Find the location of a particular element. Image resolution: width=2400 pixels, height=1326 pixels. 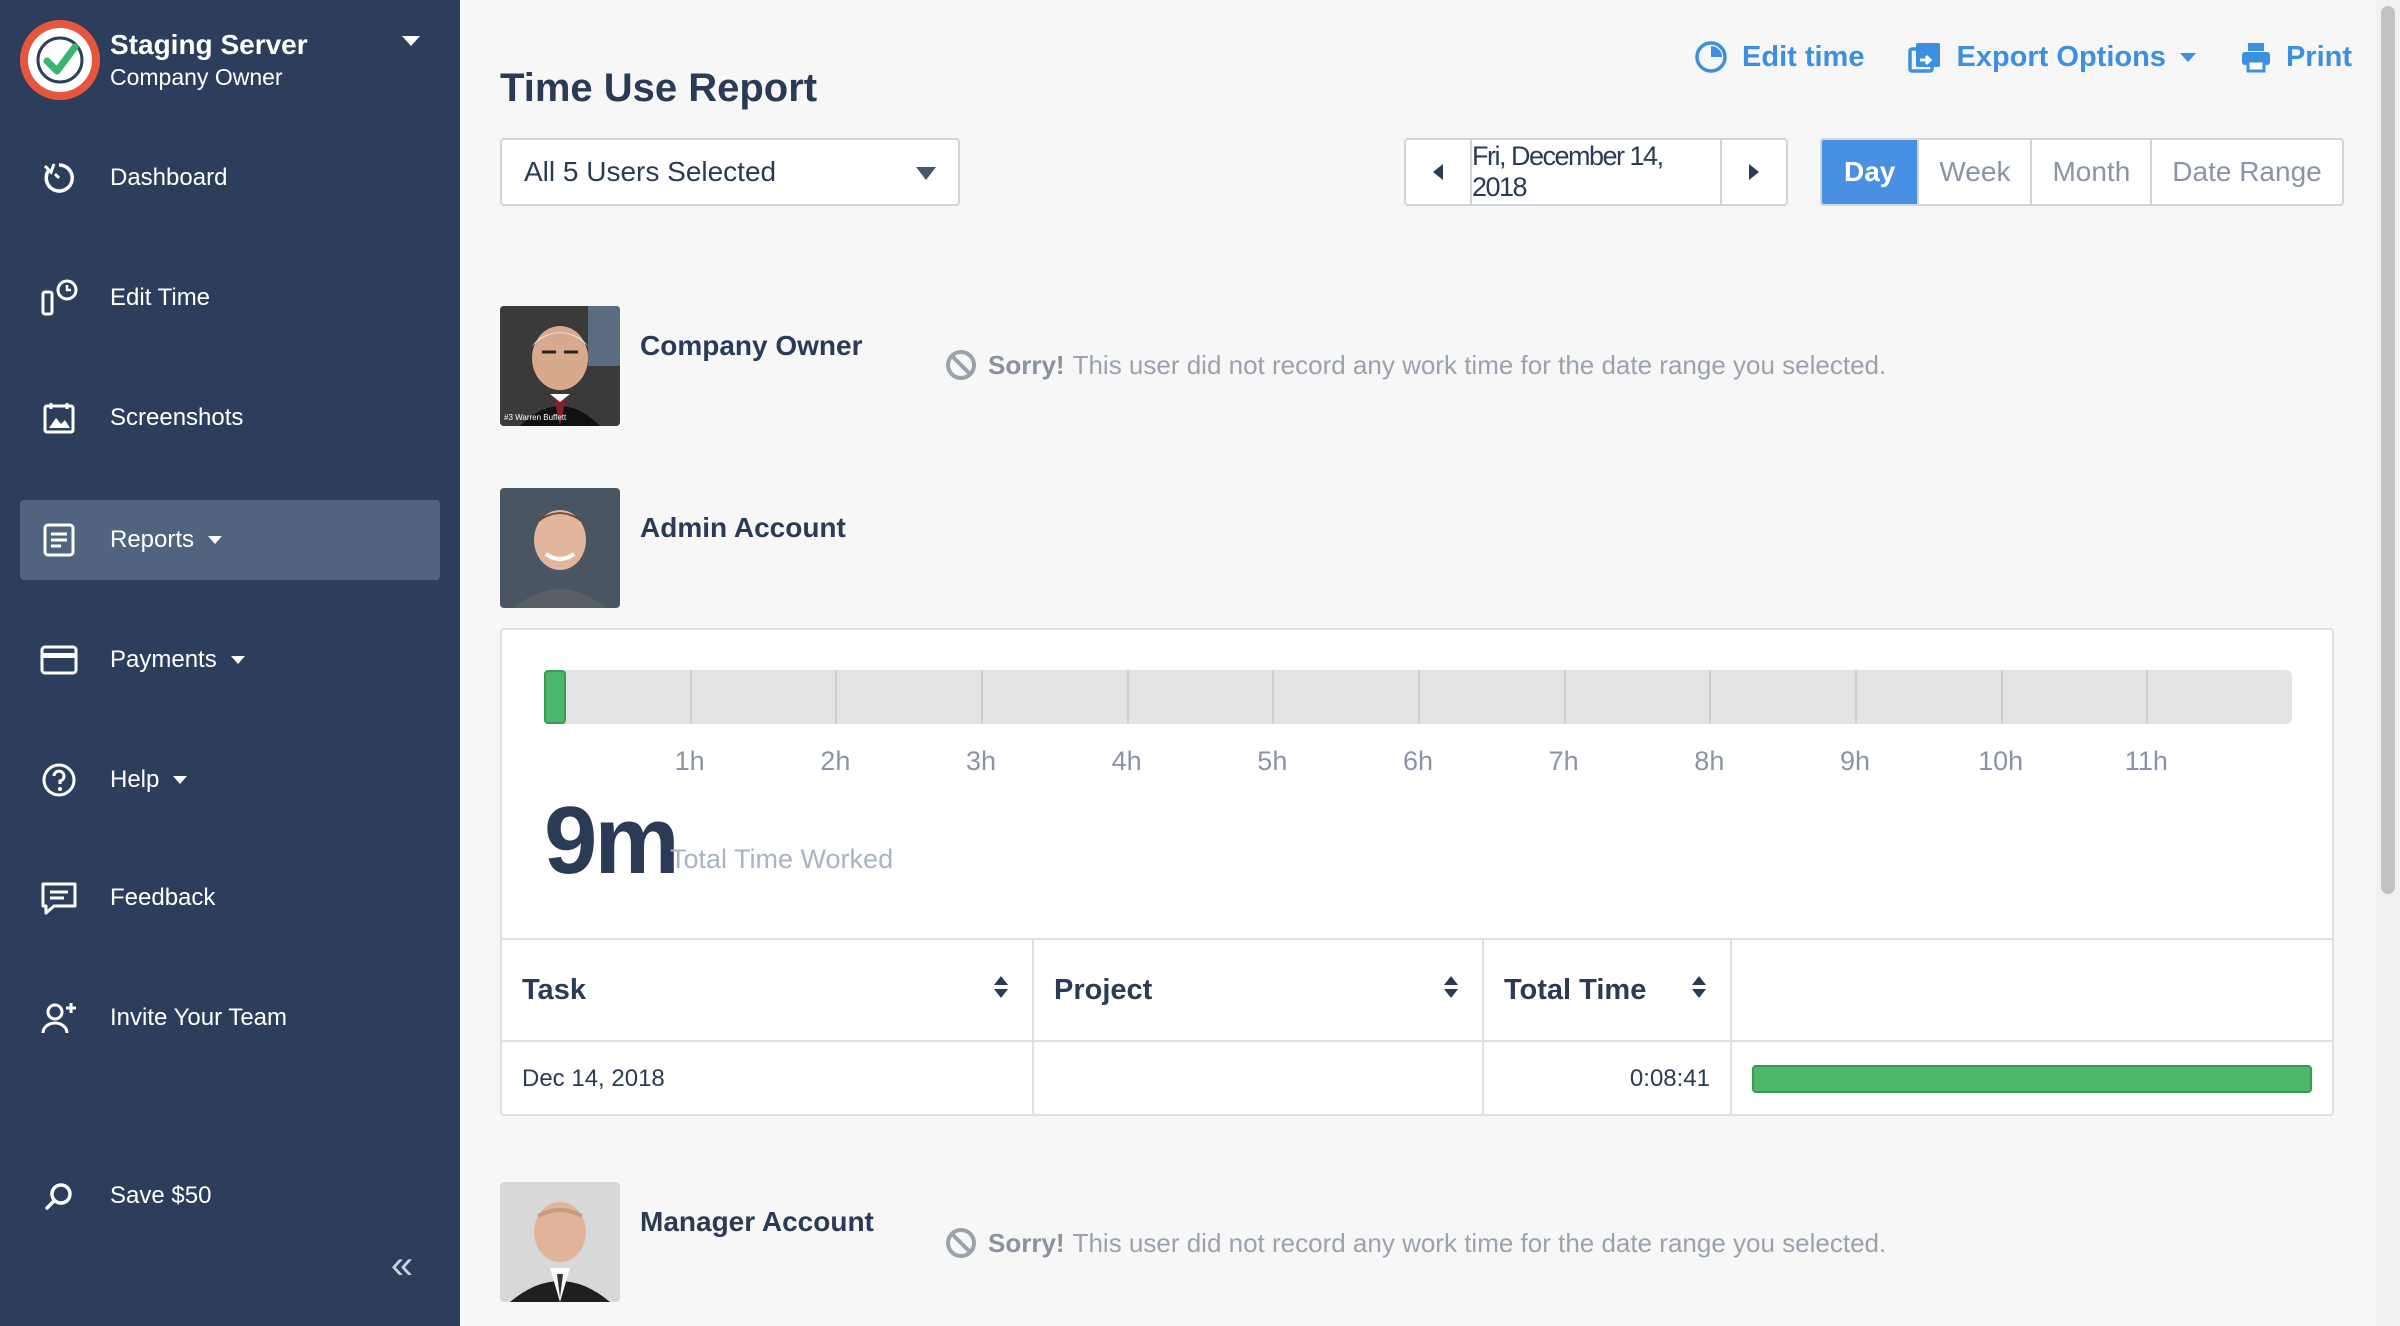

column-header-label: Project is located at coordinates (1103, 989).